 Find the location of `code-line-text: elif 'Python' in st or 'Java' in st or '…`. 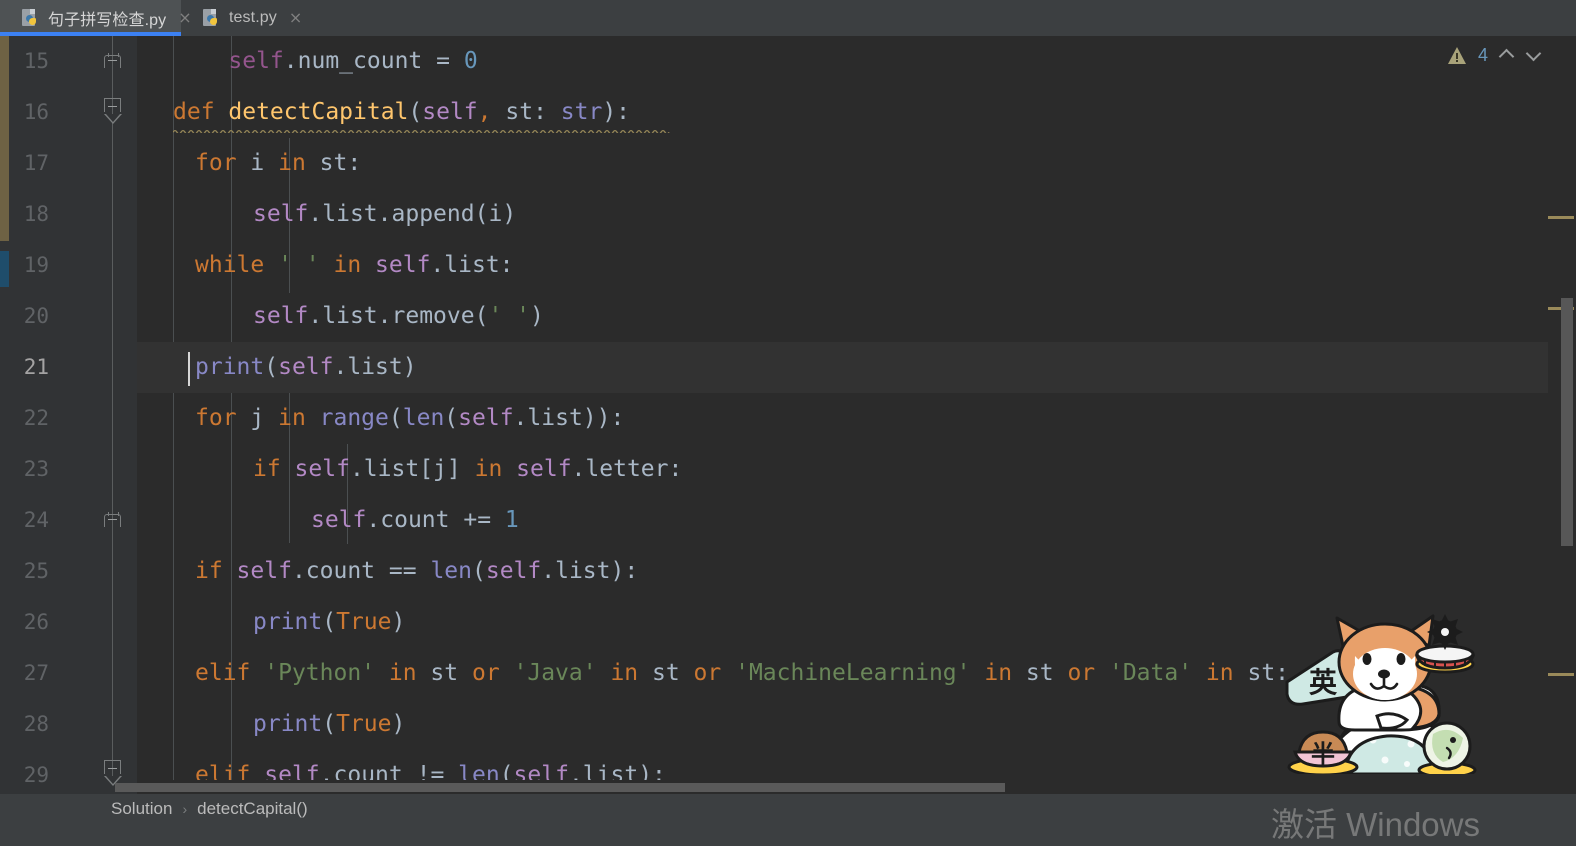

code-line-text: elif 'Python' in st or 'Java' in st or '… is located at coordinates (742, 673).